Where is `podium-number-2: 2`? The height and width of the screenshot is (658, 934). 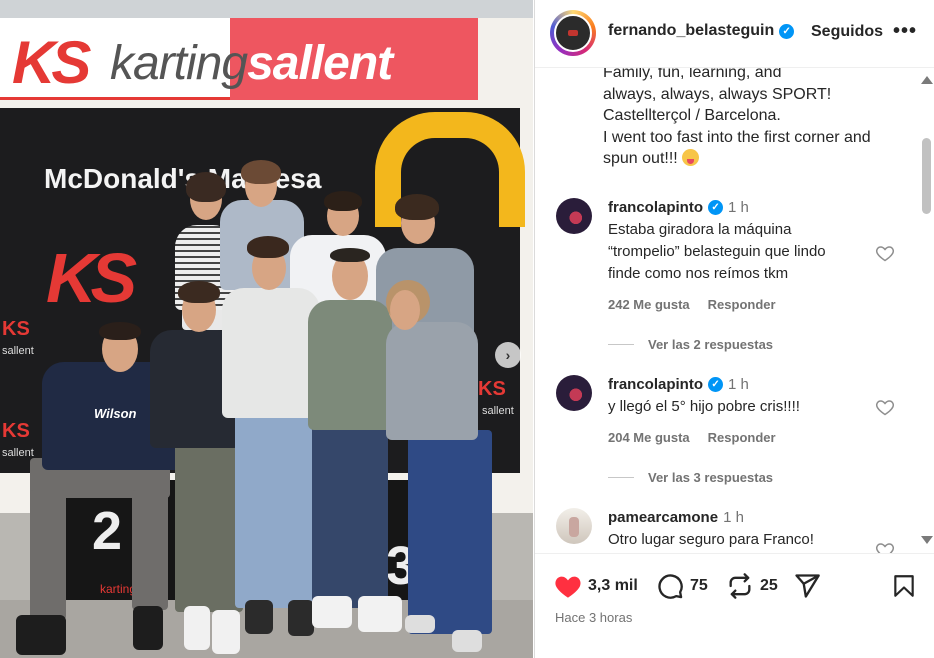
podium-number-2: 2 is located at coordinates (107, 531).